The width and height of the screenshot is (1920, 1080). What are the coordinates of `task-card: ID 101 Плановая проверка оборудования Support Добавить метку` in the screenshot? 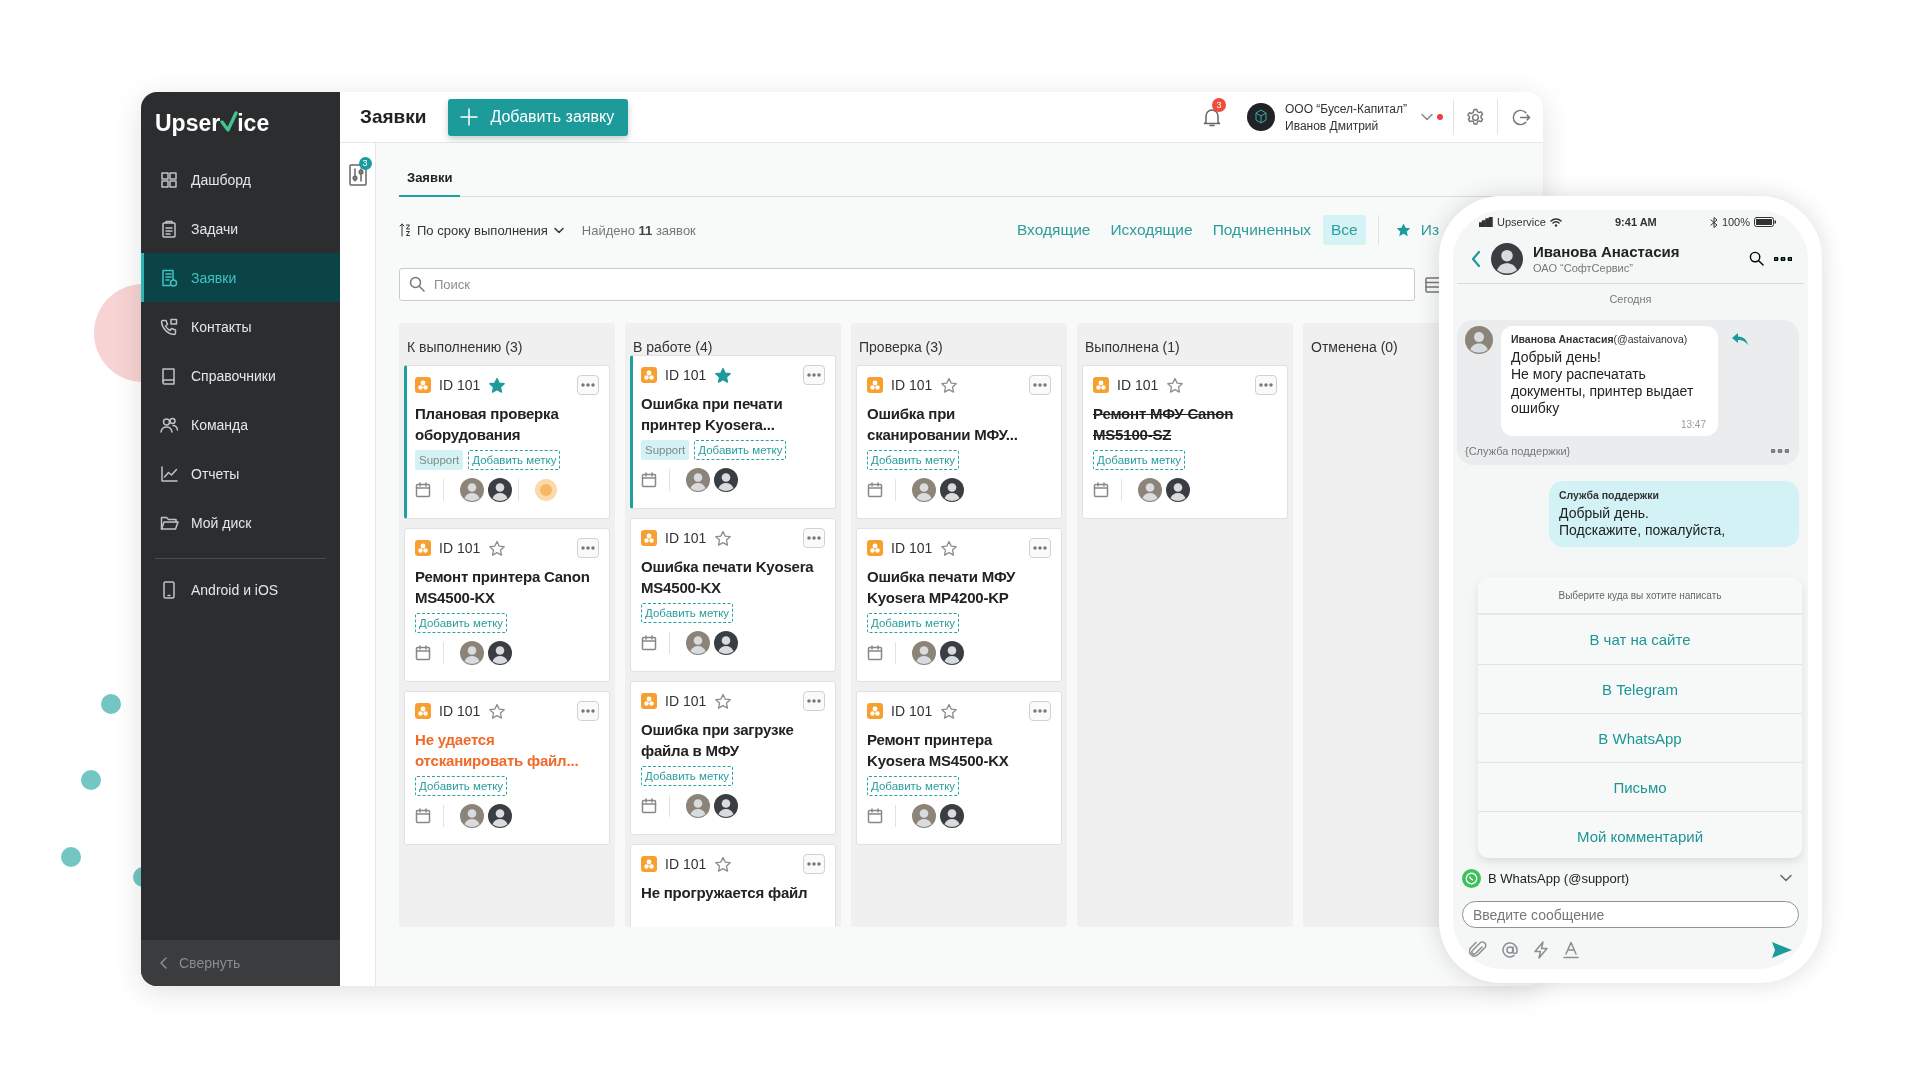 It's located at (507, 442).